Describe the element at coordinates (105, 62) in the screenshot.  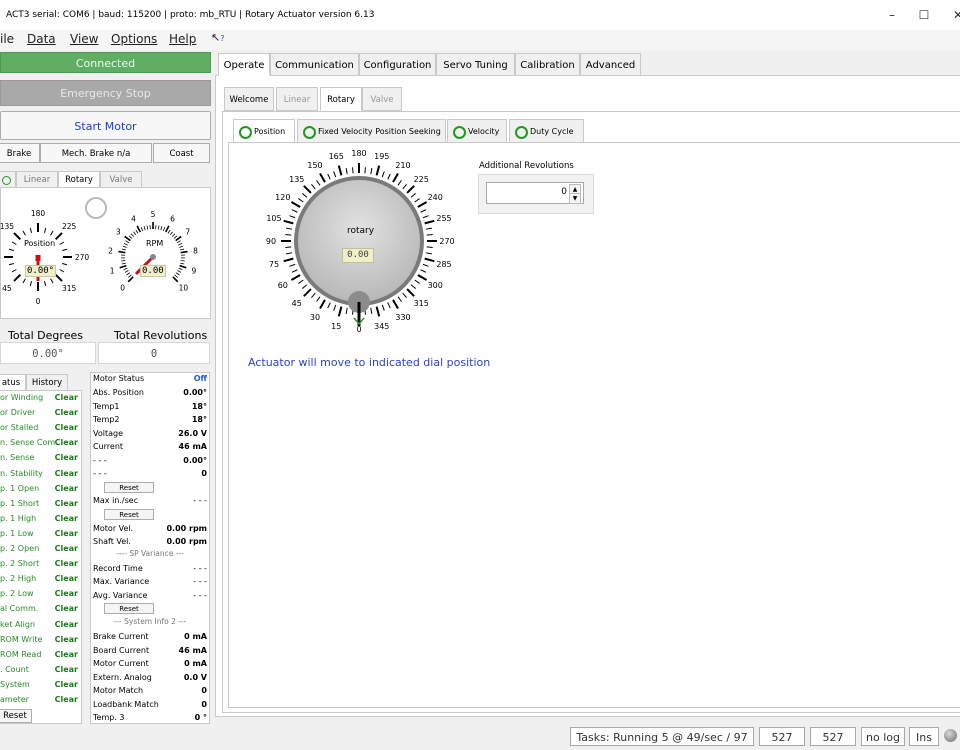
I see `connected-button: Connected` at that location.